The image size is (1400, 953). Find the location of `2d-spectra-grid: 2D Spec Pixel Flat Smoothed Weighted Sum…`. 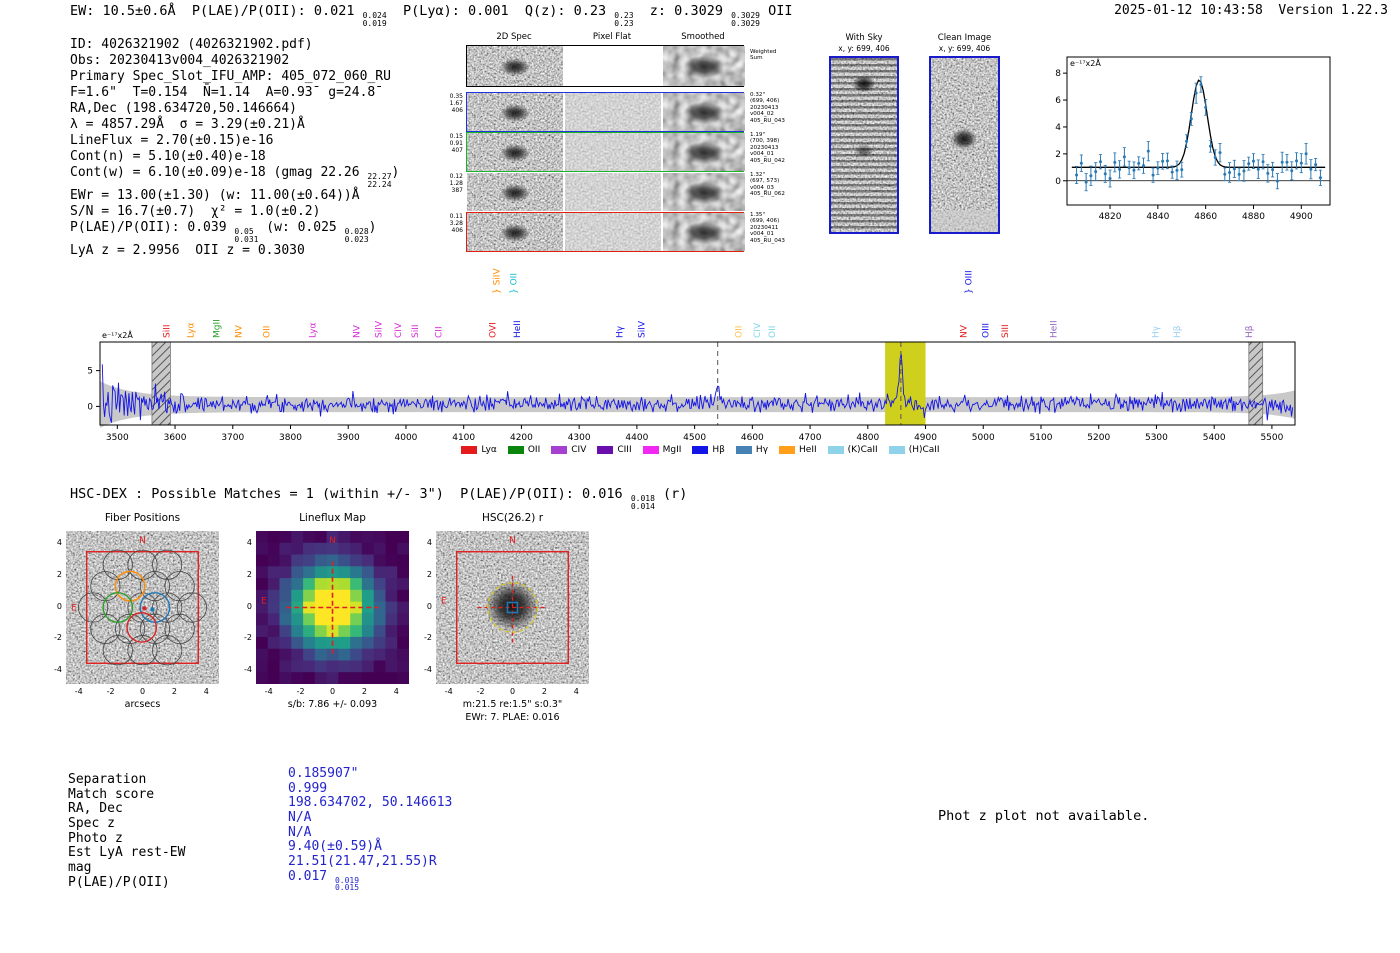

2d-spectra-grid: 2D Spec Pixel Flat Smoothed Weighted Sum… is located at coordinates (617, 143).